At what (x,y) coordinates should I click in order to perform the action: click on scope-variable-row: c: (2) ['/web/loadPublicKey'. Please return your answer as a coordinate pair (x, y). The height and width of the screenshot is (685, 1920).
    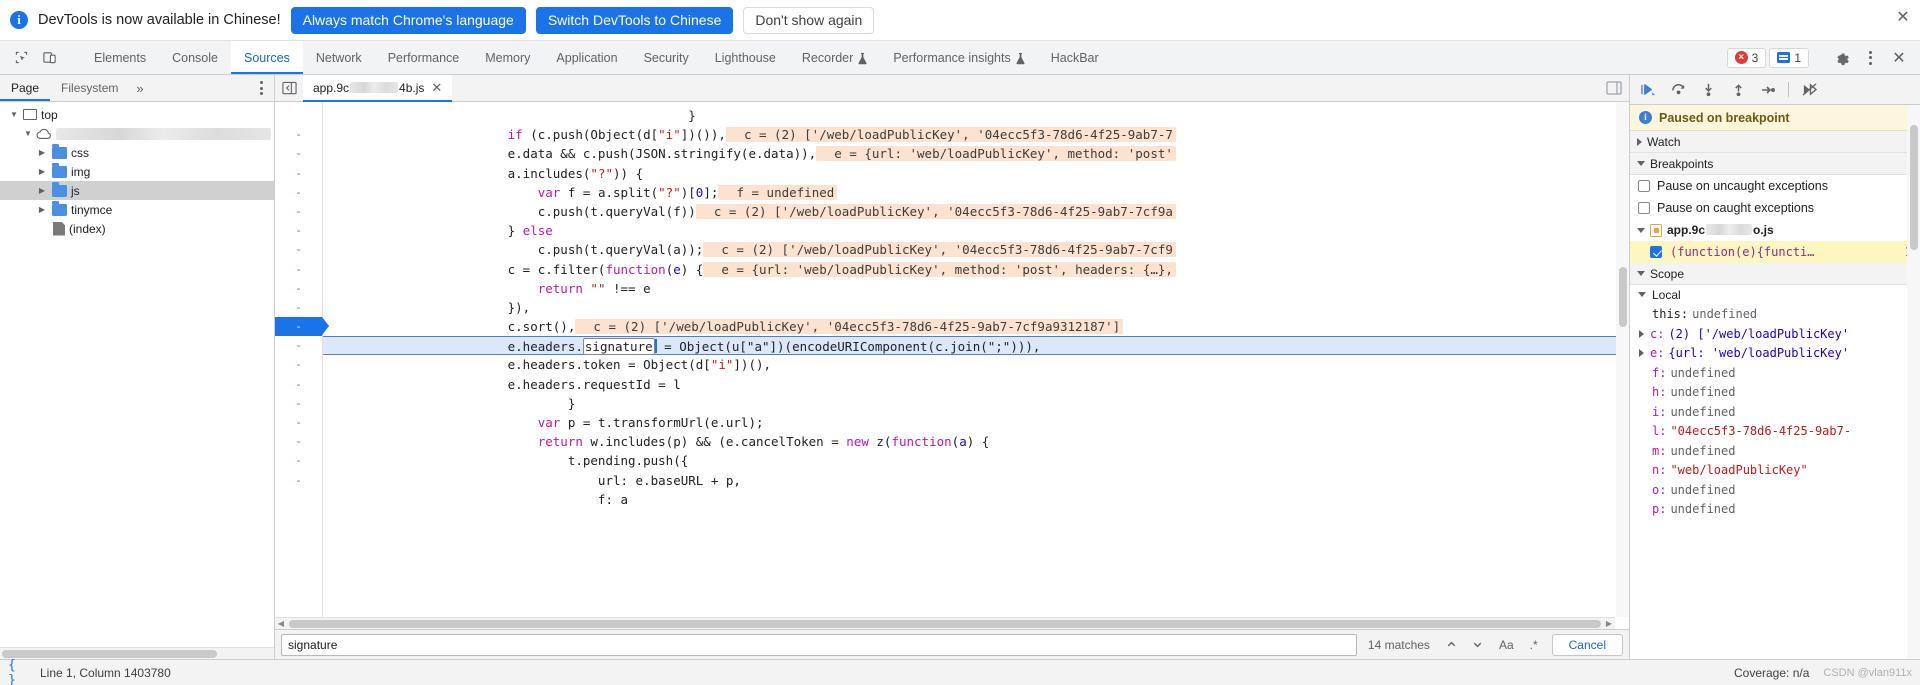
    Looking at the image, I should click on (1775, 334).